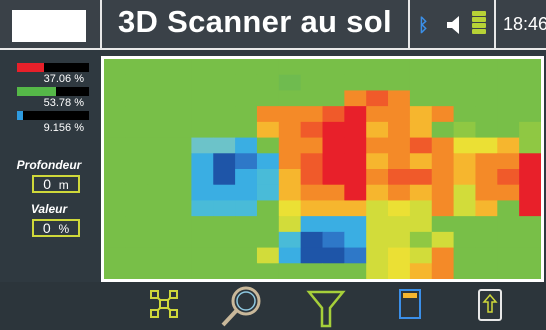  I want to click on red-ratio-value: 37.06 %, so click(63, 79).